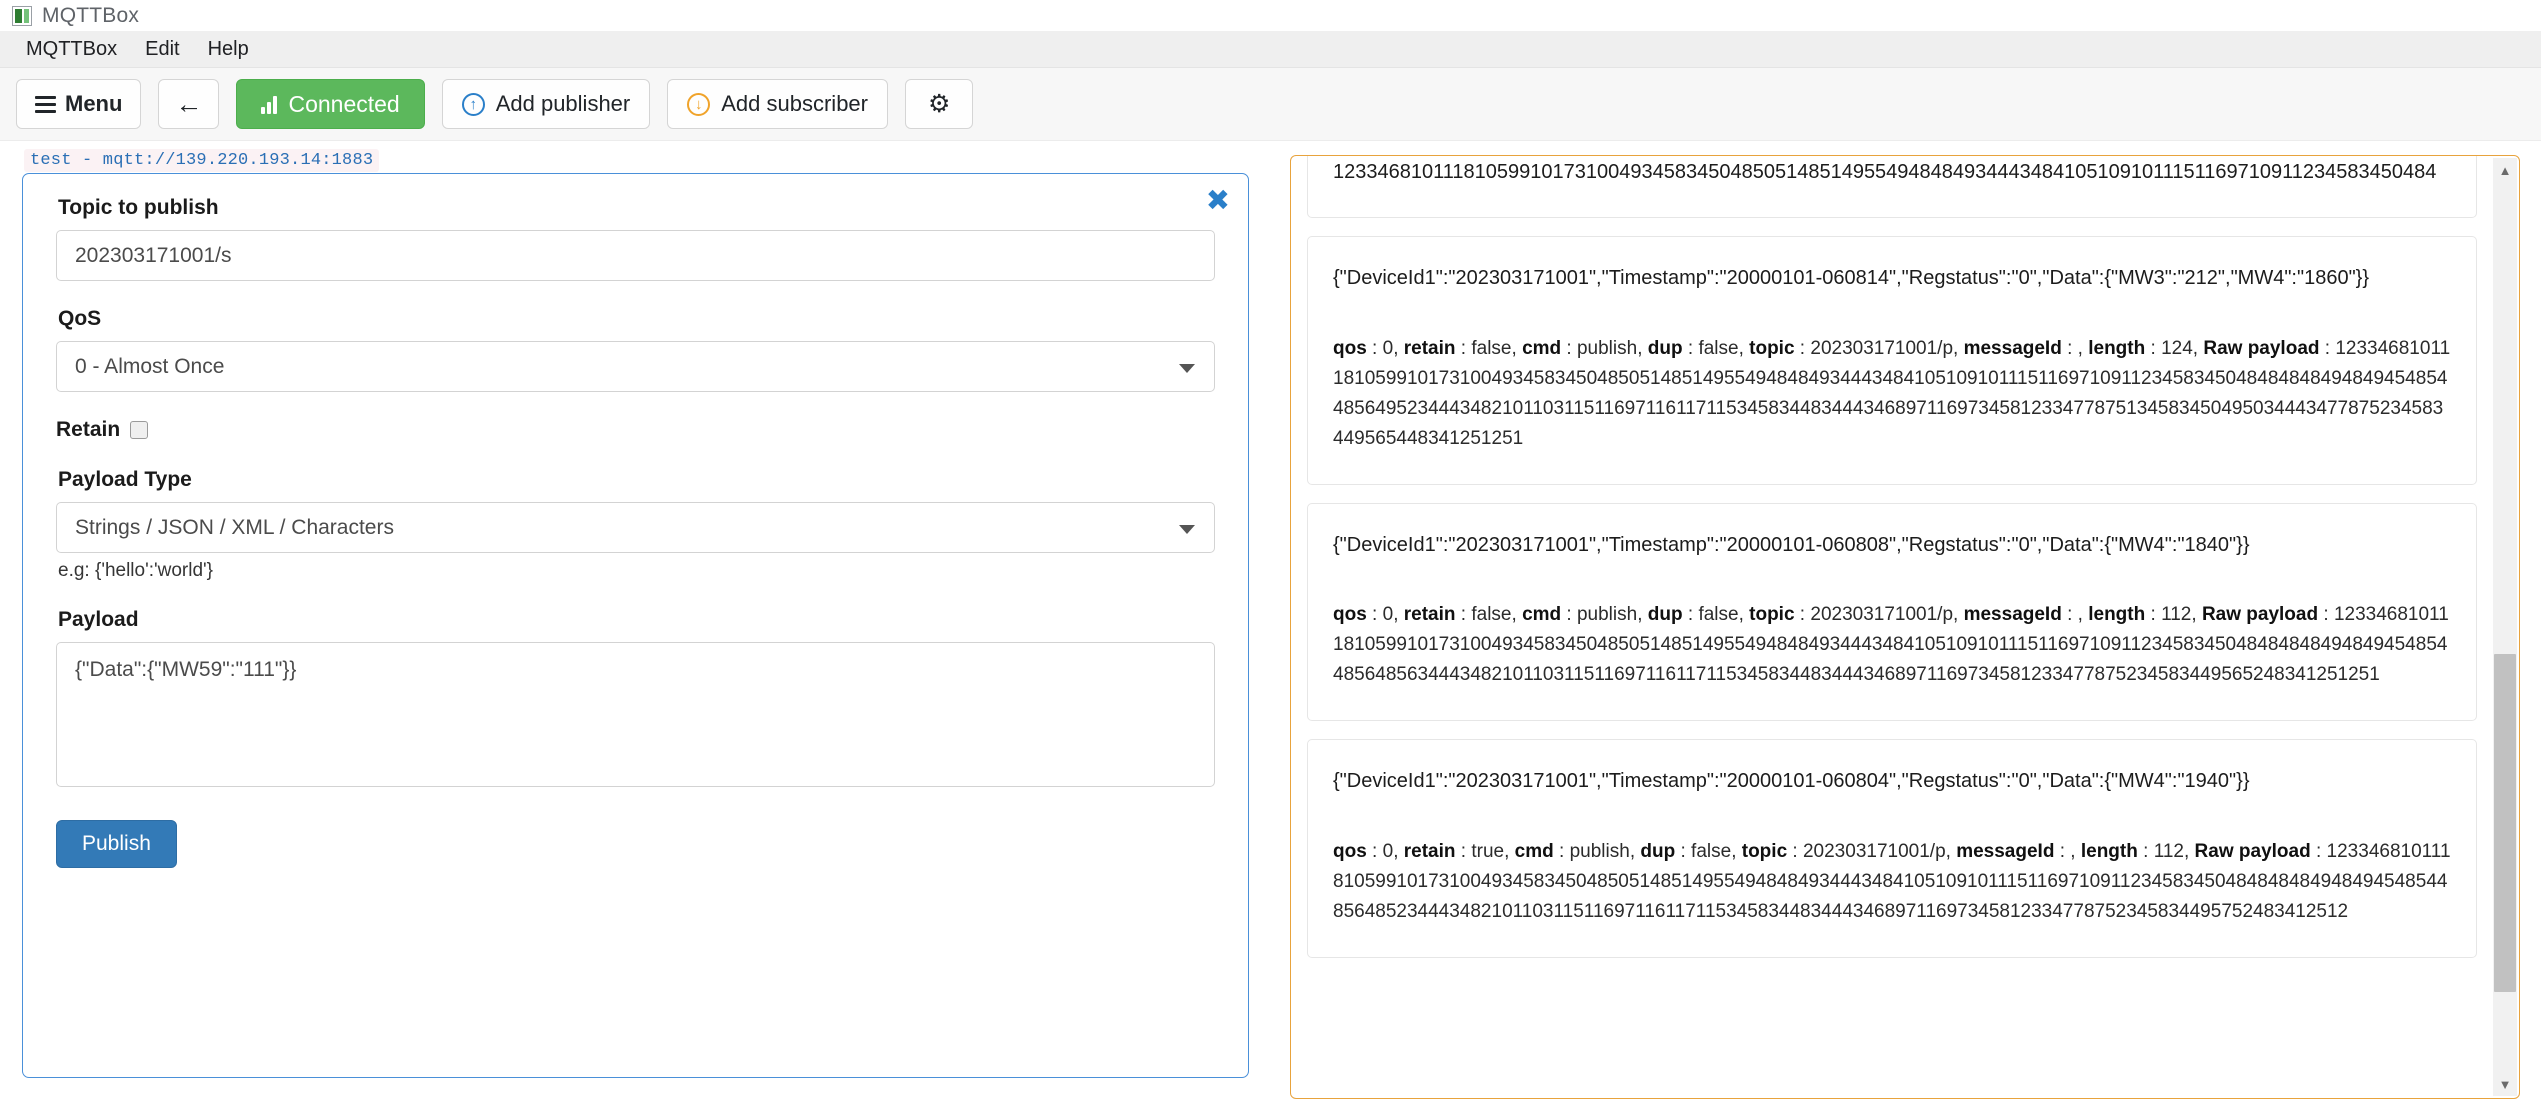 The width and height of the screenshot is (2541, 1115). What do you see at coordinates (91, 15) in the screenshot?
I see `window-title: MQTTBox` at bounding box center [91, 15].